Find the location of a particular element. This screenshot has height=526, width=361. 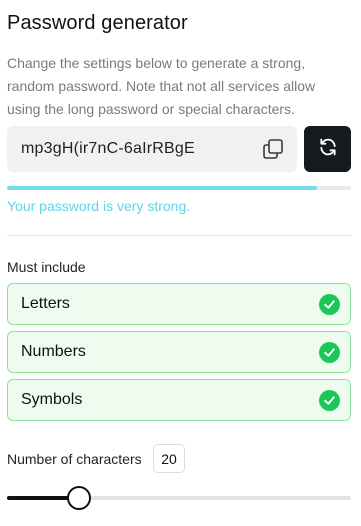

option-letters: Letters is located at coordinates (179, 304).